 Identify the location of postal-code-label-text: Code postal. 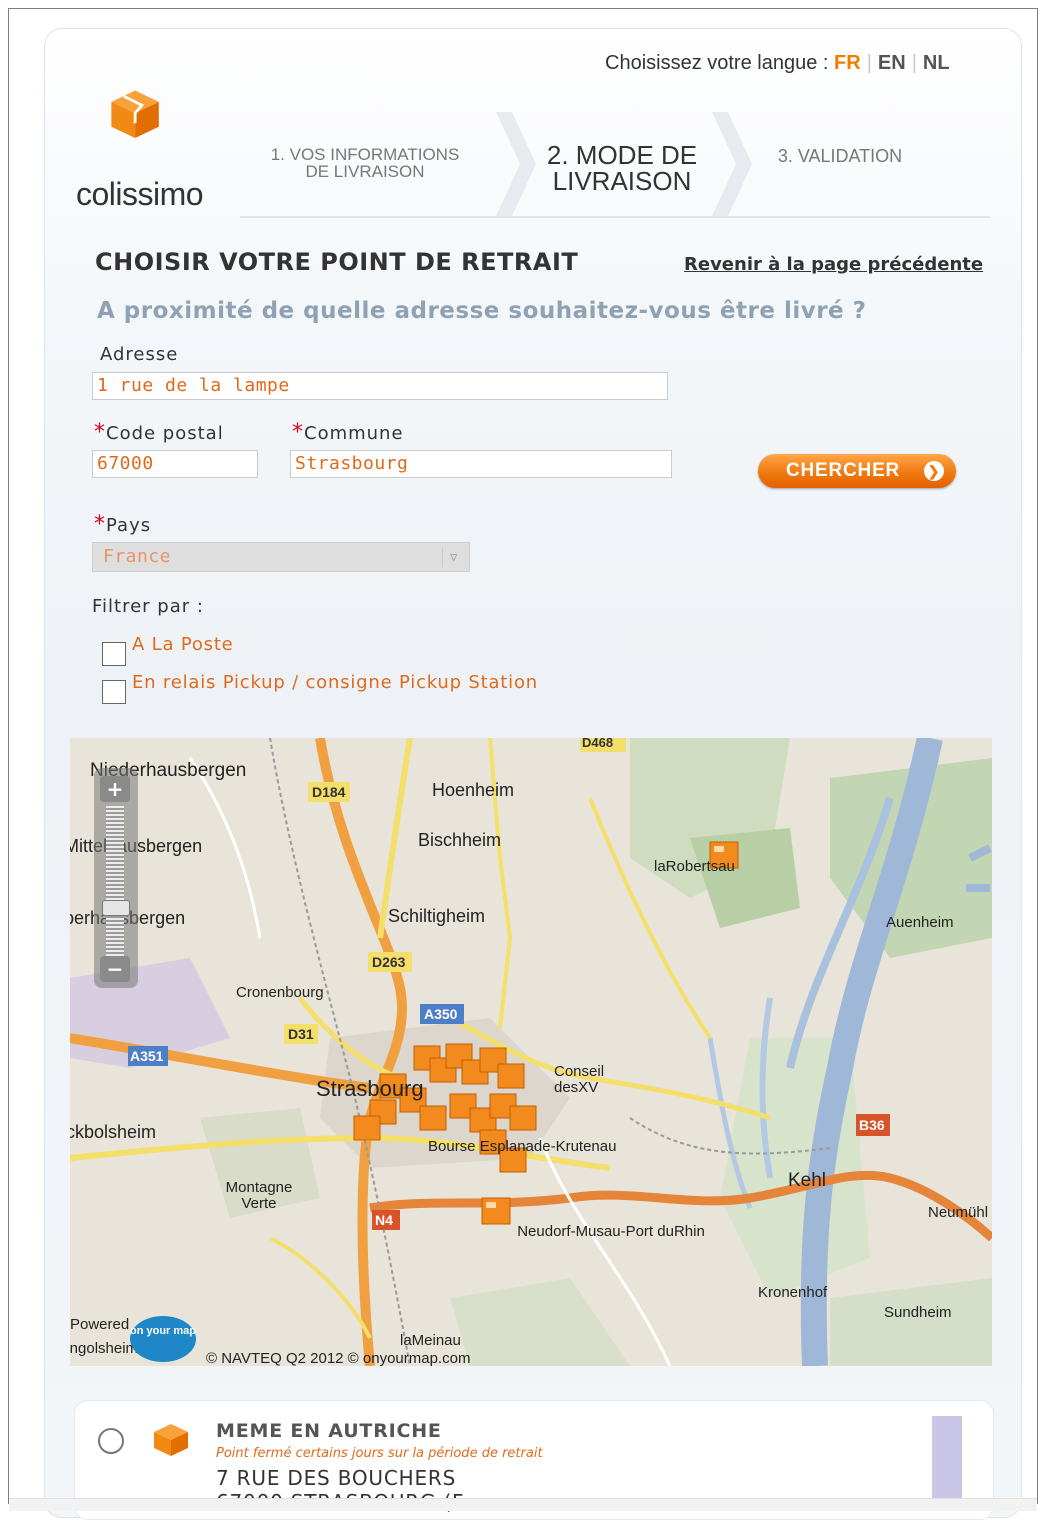
(165, 433).